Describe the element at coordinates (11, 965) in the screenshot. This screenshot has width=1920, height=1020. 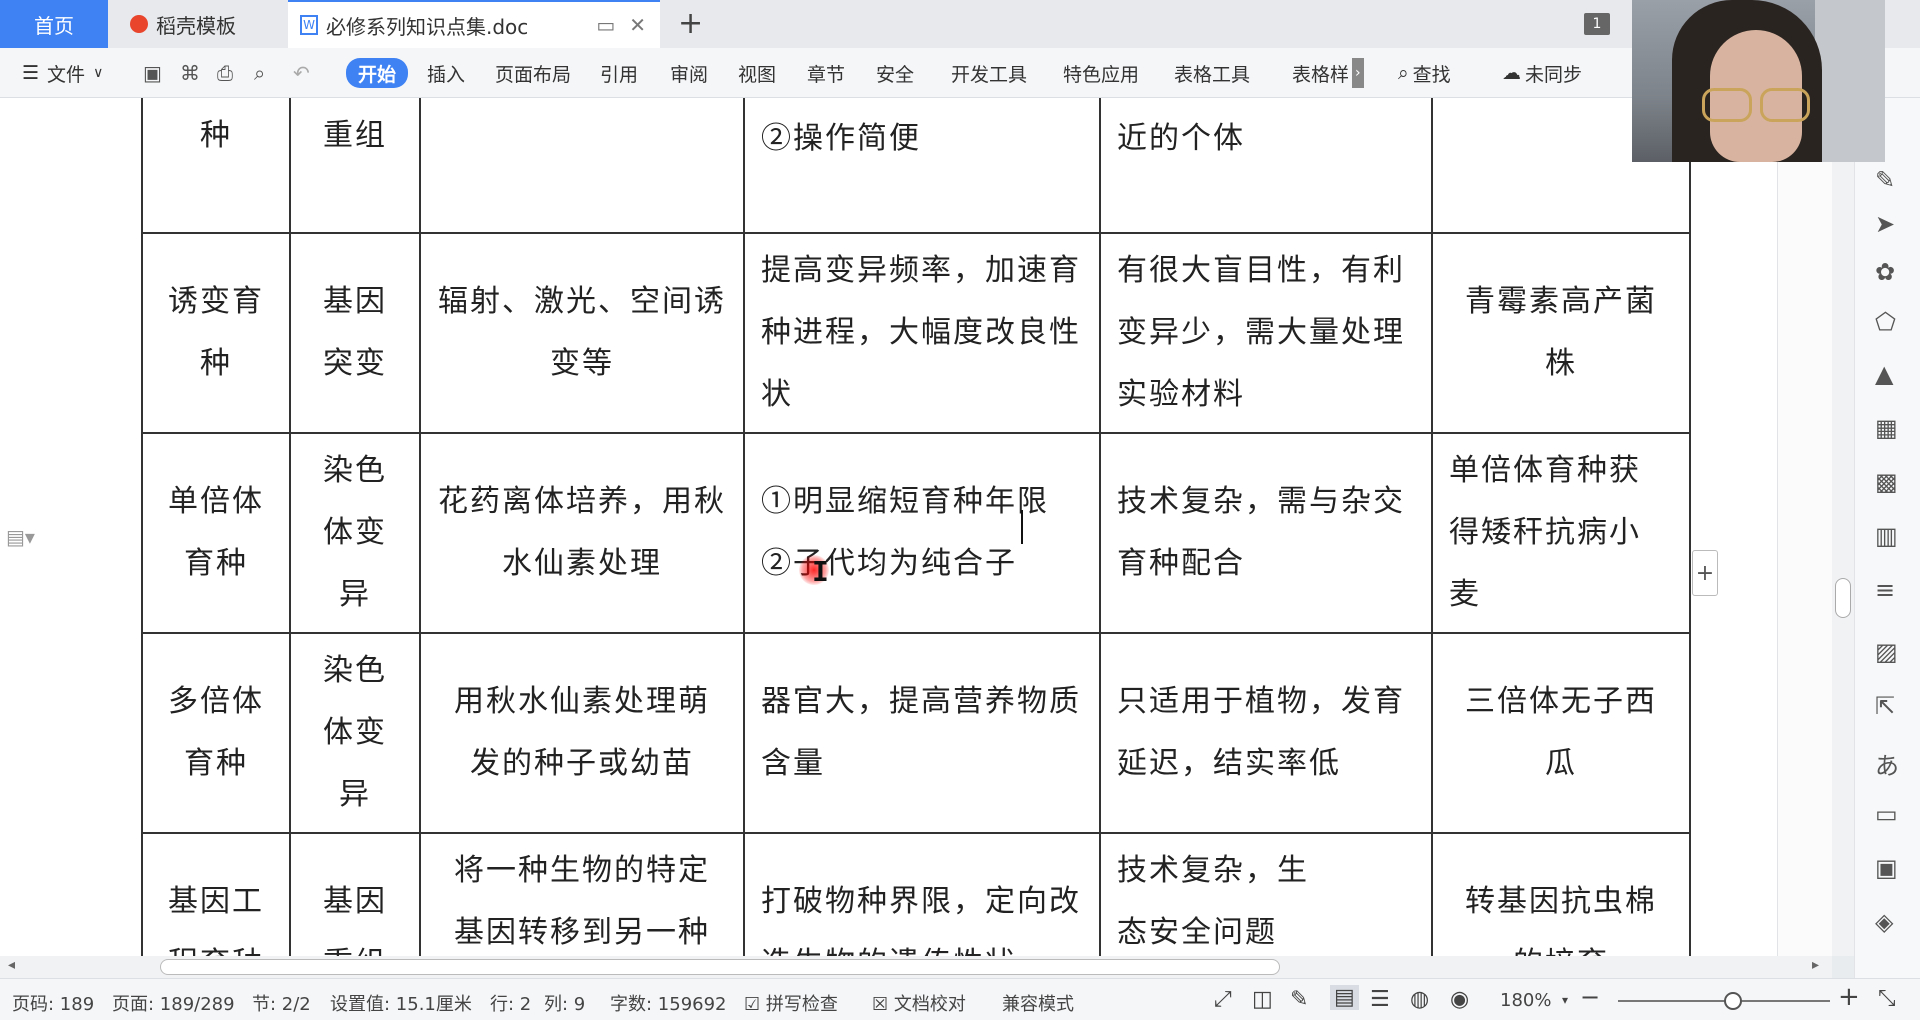
I see `scroll-left-icon: ◂` at that location.